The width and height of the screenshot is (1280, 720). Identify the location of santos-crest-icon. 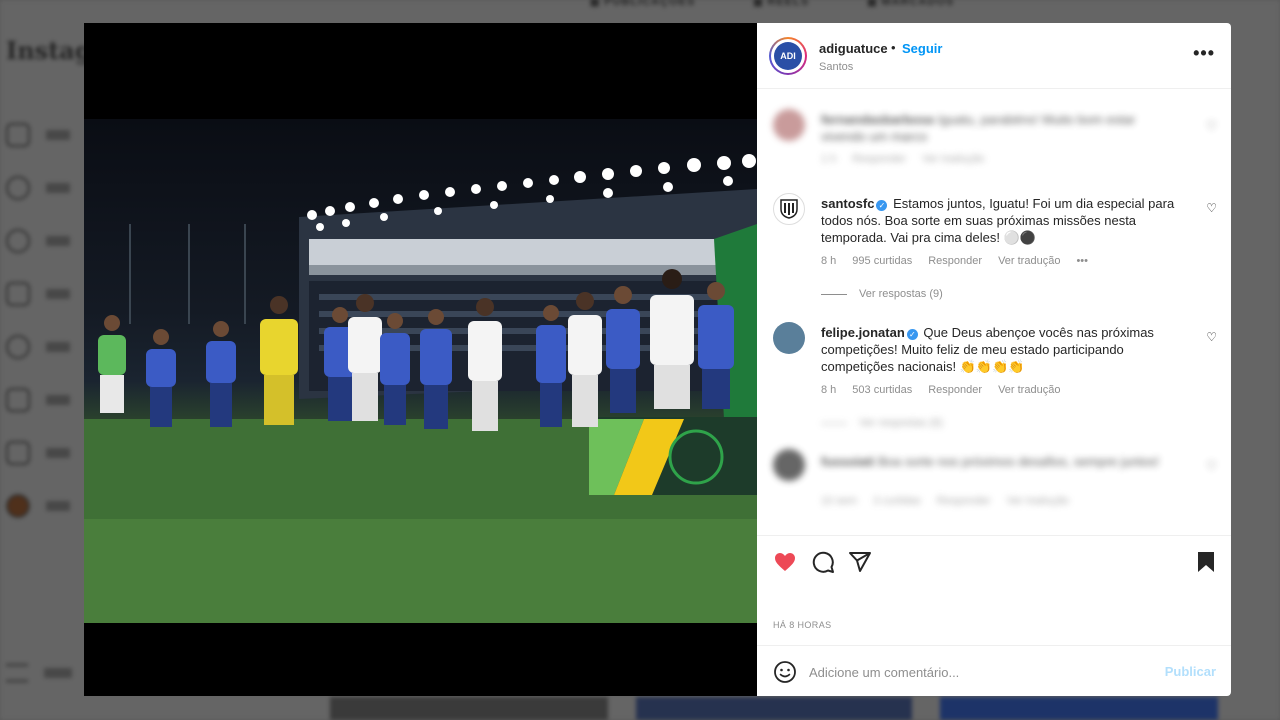
(789, 209).